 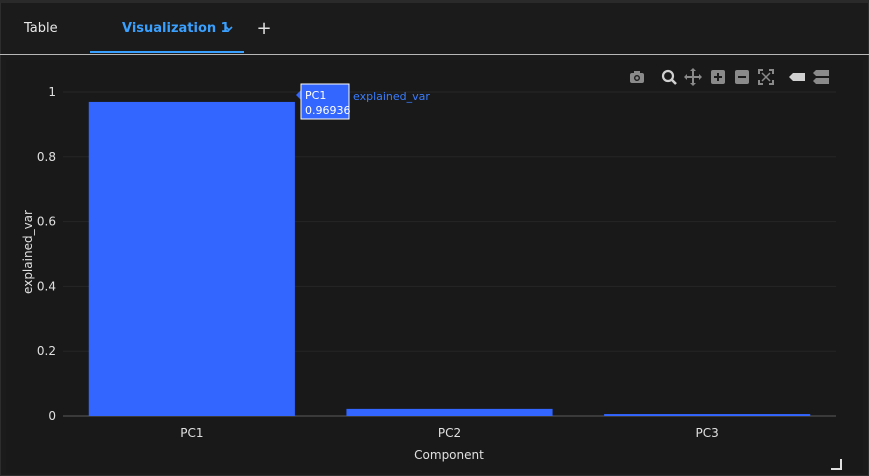 I want to click on y-tick-label: 0.6, so click(x=46, y=222).